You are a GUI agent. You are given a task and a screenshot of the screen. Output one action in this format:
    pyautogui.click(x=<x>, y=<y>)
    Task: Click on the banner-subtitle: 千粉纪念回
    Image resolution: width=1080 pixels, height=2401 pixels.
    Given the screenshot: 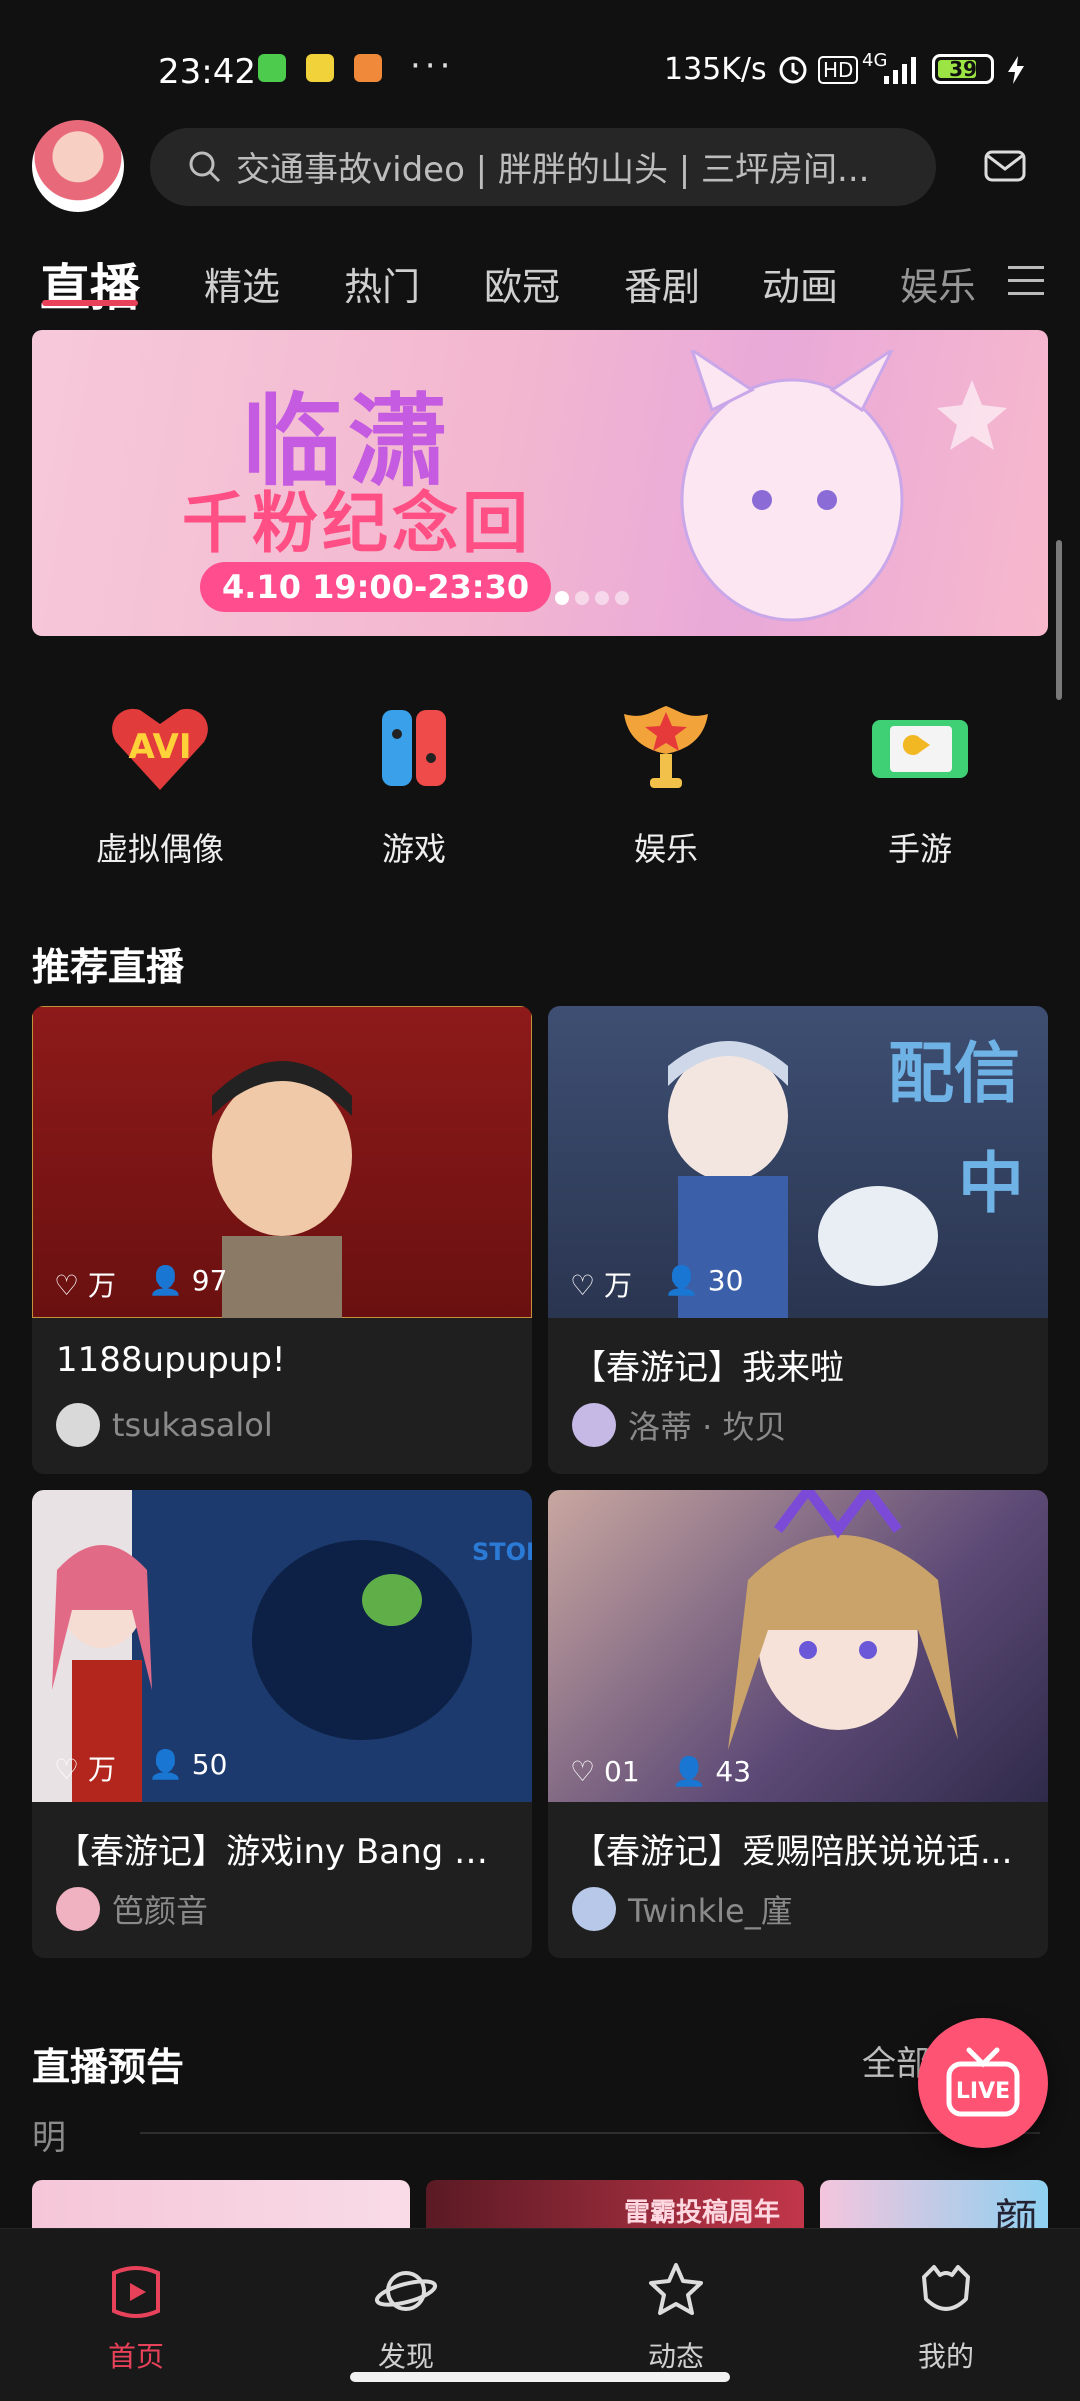 What is the action you would take?
    pyautogui.click(x=357, y=523)
    